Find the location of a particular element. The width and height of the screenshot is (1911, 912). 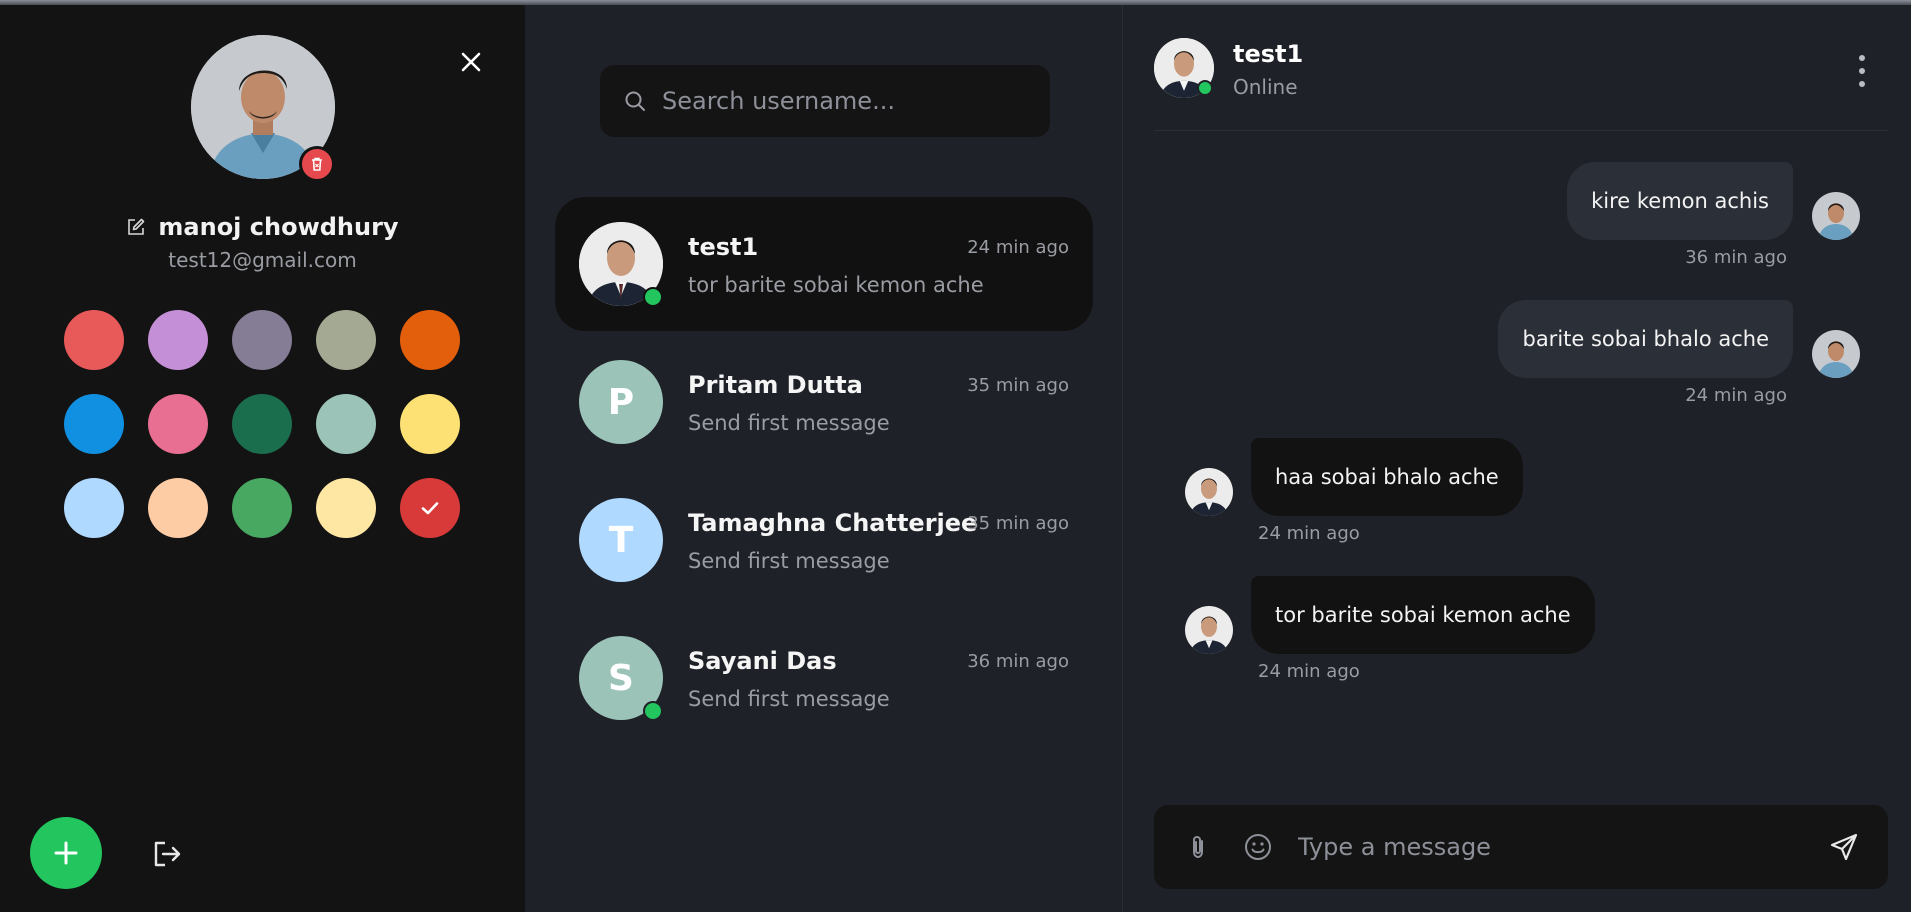

message-time: 36 min ago is located at coordinates (1736, 257).